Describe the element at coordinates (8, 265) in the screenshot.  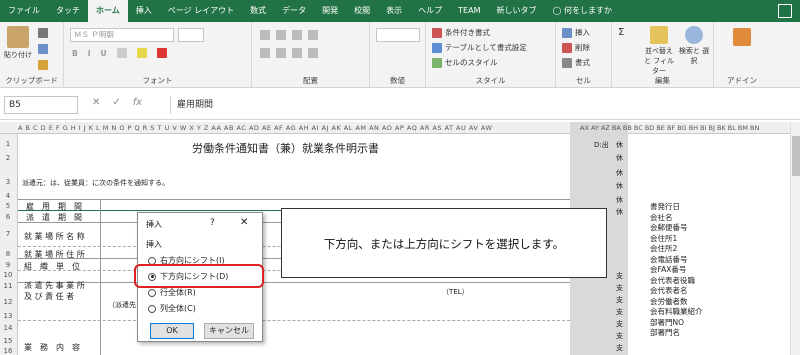
I see `row-9: 9` at that location.